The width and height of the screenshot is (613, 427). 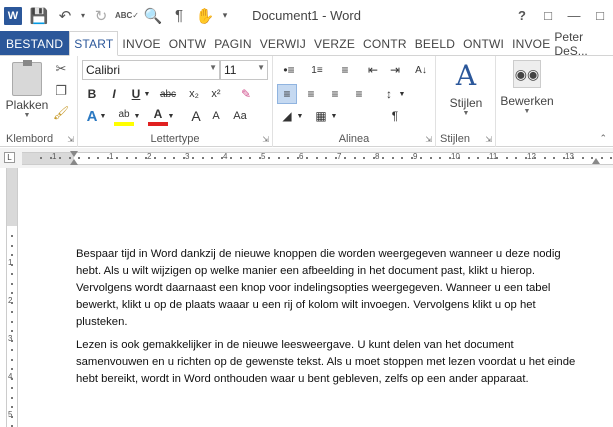 I want to click on undo-icon: ↶, so click(x=65, y=15).